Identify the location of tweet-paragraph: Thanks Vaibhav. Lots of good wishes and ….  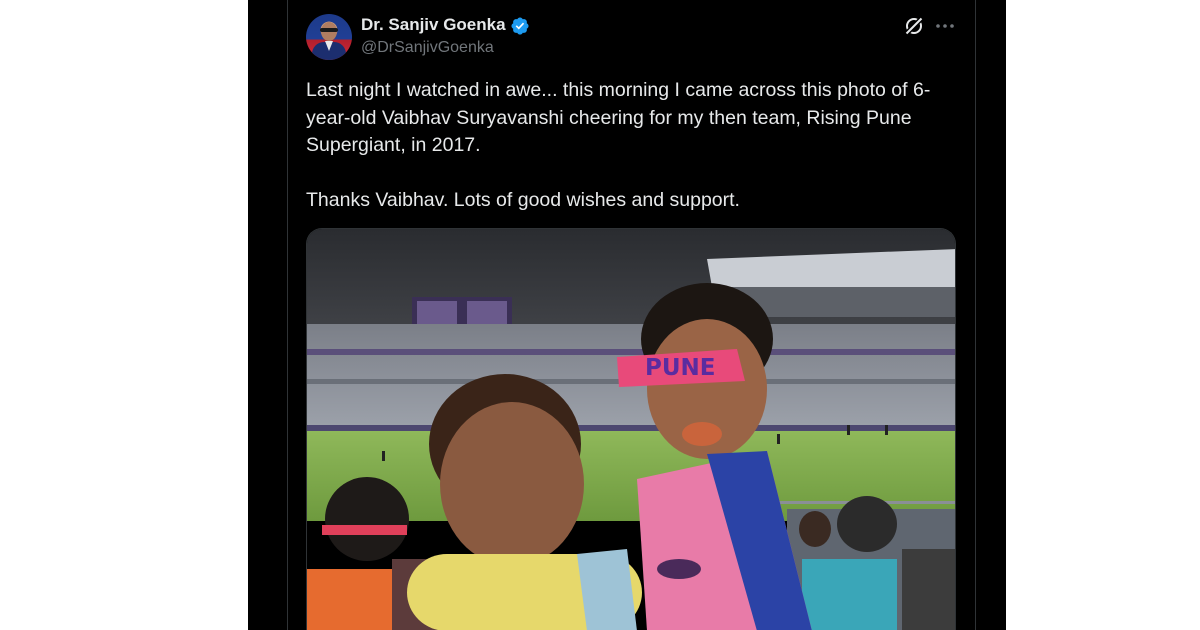
(523, 199).